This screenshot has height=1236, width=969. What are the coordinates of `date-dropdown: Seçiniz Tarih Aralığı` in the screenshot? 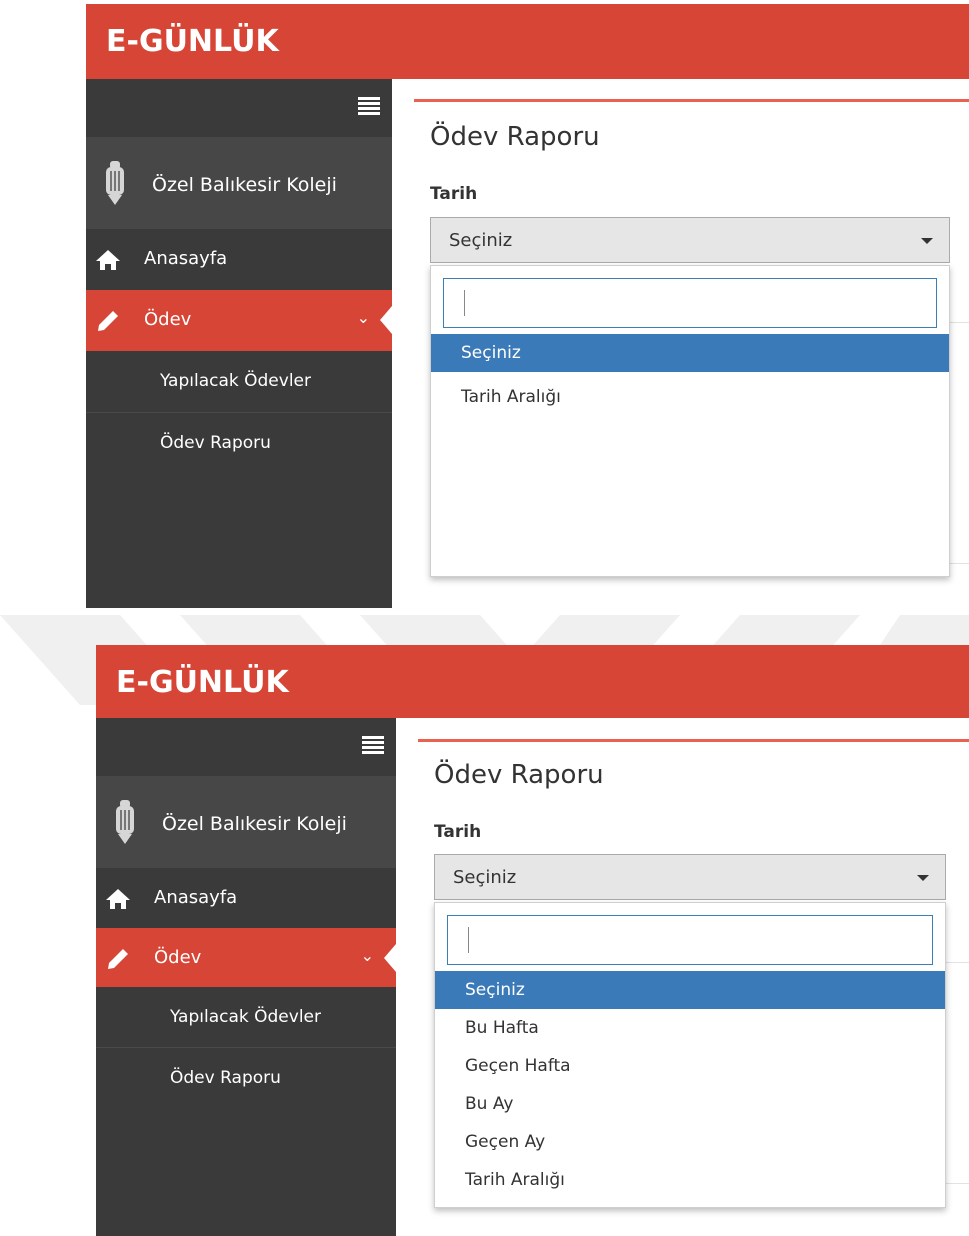 It's located at (690, 421).